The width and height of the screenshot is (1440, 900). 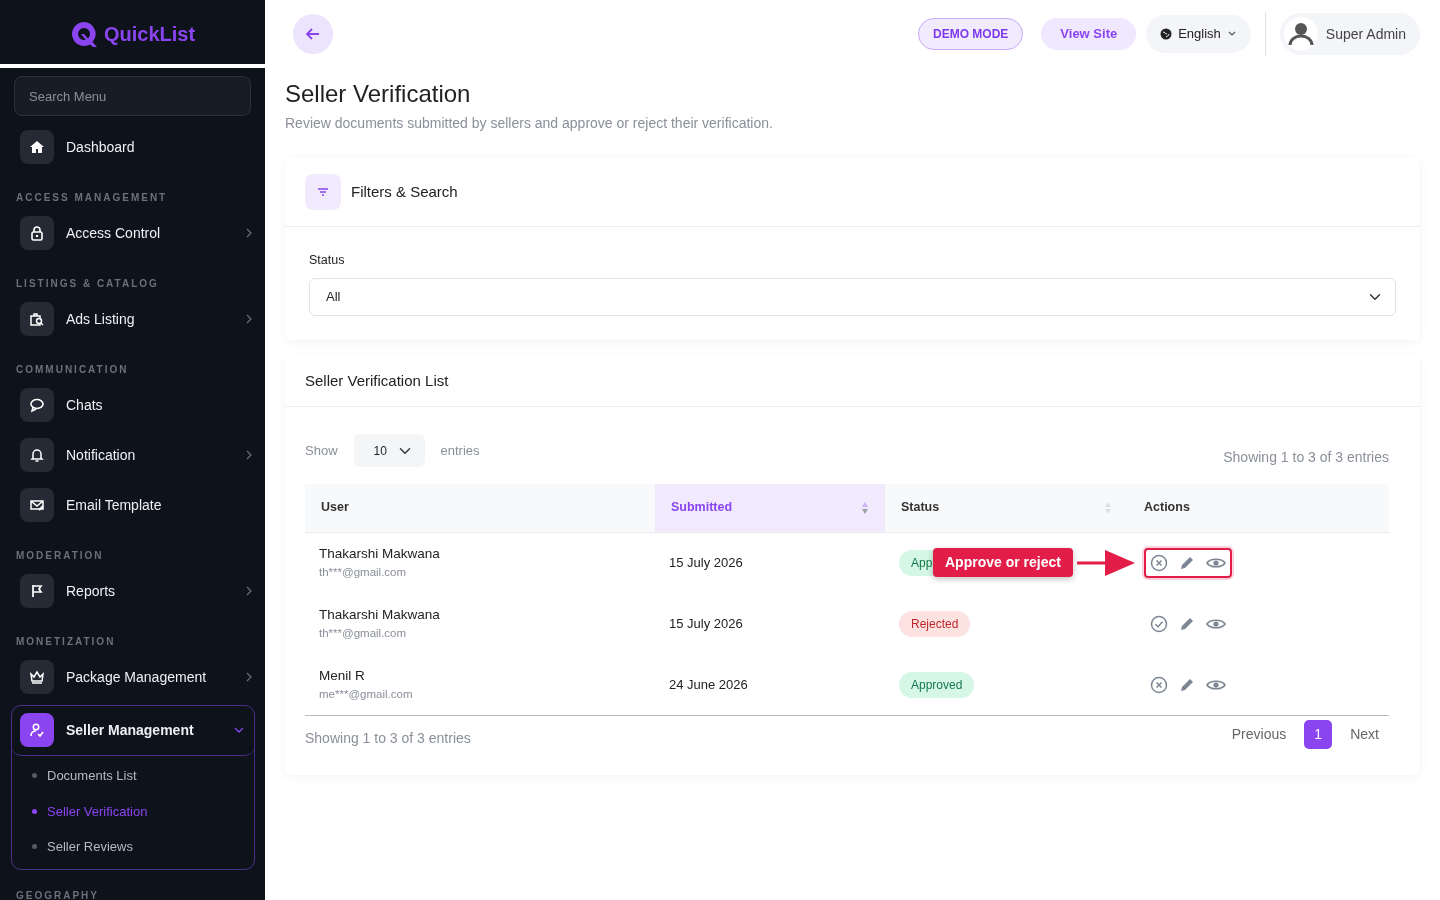 I want to click on column-header: Status, so click(x=1006, y=508).